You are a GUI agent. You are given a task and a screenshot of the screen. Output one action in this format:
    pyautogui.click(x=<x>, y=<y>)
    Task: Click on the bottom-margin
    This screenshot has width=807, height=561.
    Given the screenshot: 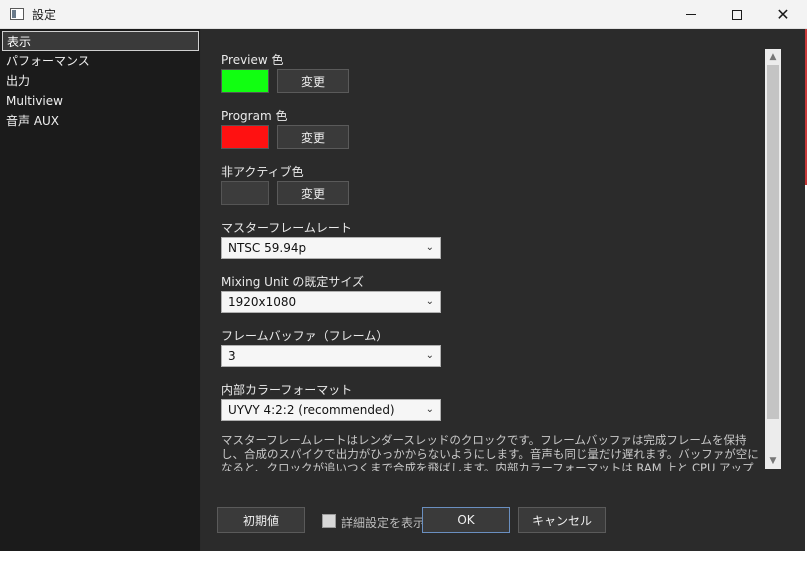 What is the action you would take?
    pyautogui.click(x=403, y=556)
    